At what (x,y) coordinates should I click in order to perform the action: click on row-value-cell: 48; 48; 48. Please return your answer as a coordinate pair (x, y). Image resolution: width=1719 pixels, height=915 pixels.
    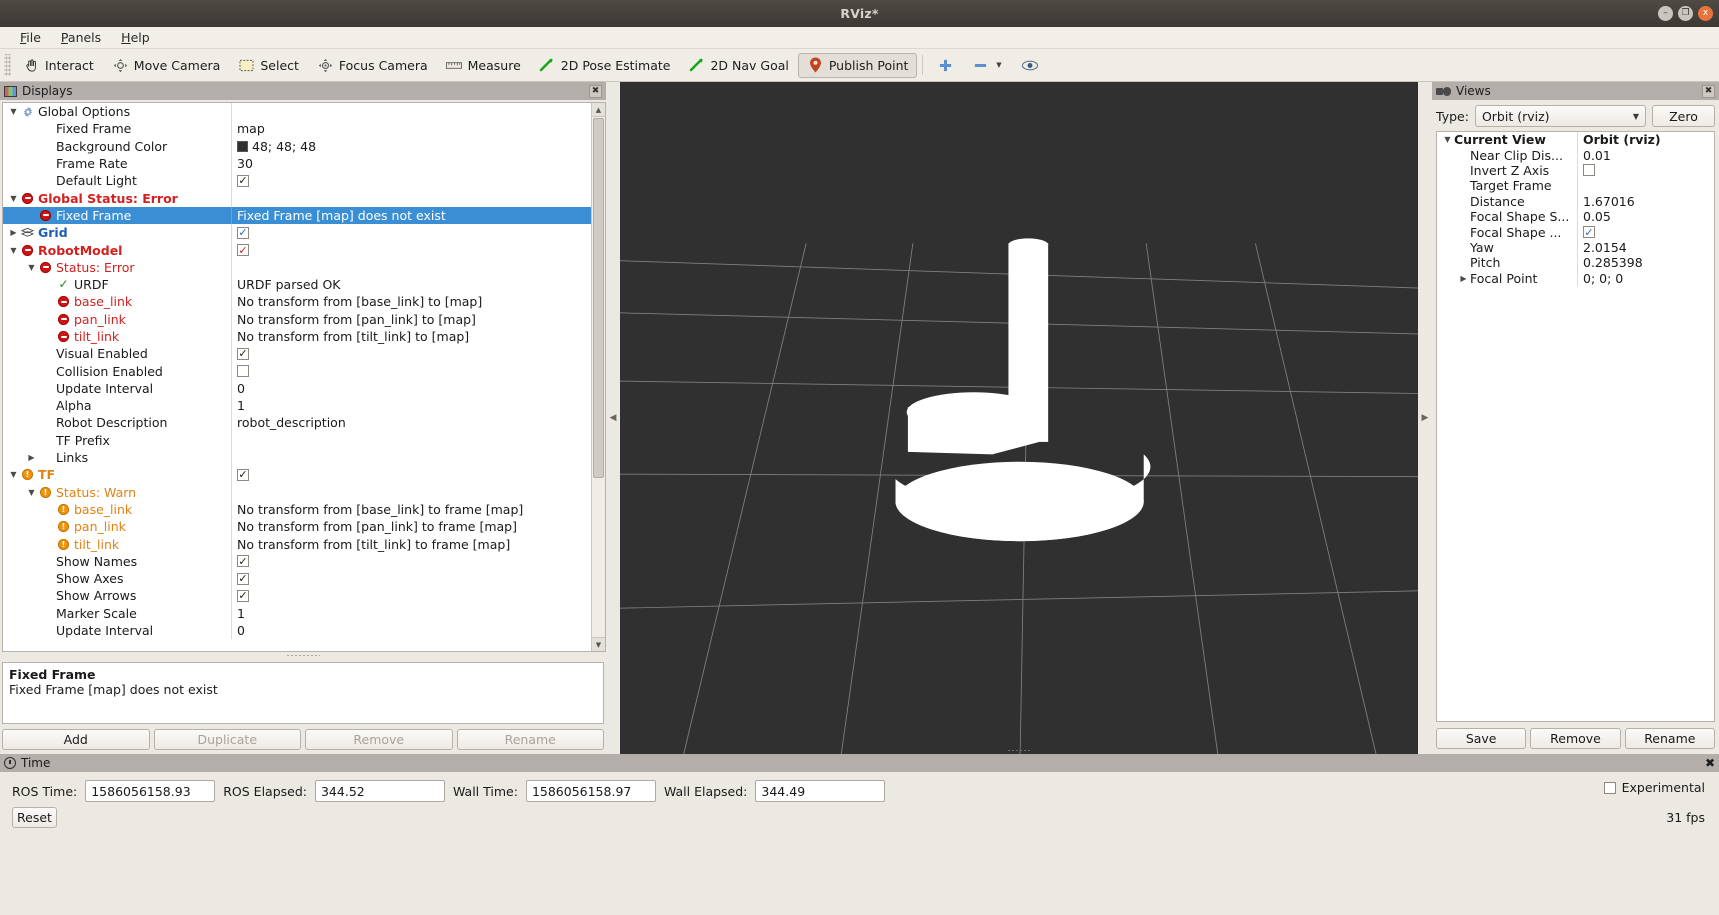
    Looking at the image, I should click on (411, 146).